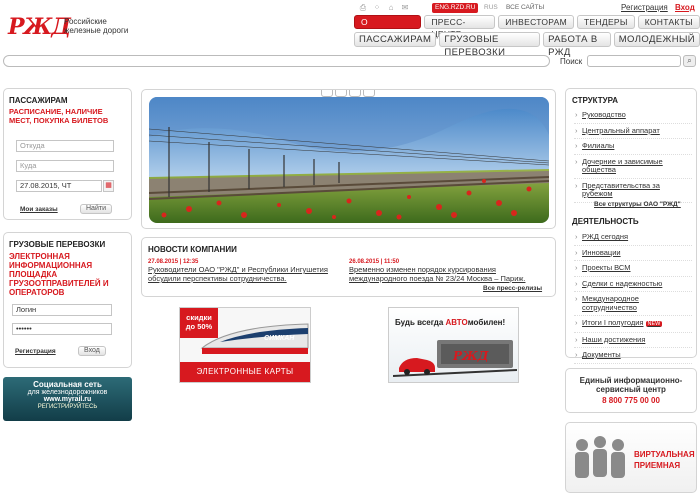 Image resolution: width=700 pixels, height=493 pixels. I want to click on social-site: www.myrail.ru, so click(67, 399).